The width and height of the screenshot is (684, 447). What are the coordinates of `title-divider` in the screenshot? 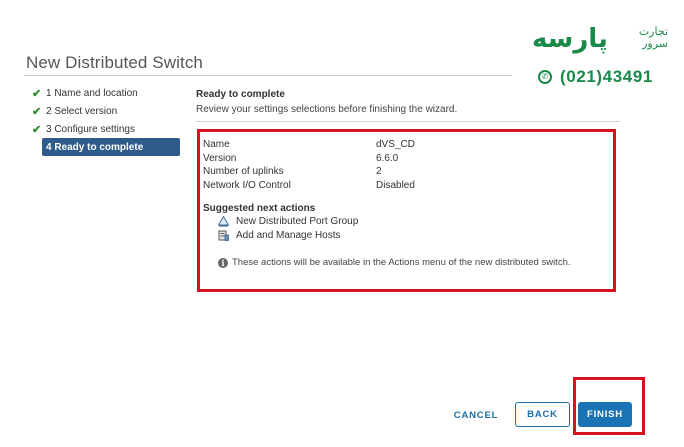 It's located at (268, 75).